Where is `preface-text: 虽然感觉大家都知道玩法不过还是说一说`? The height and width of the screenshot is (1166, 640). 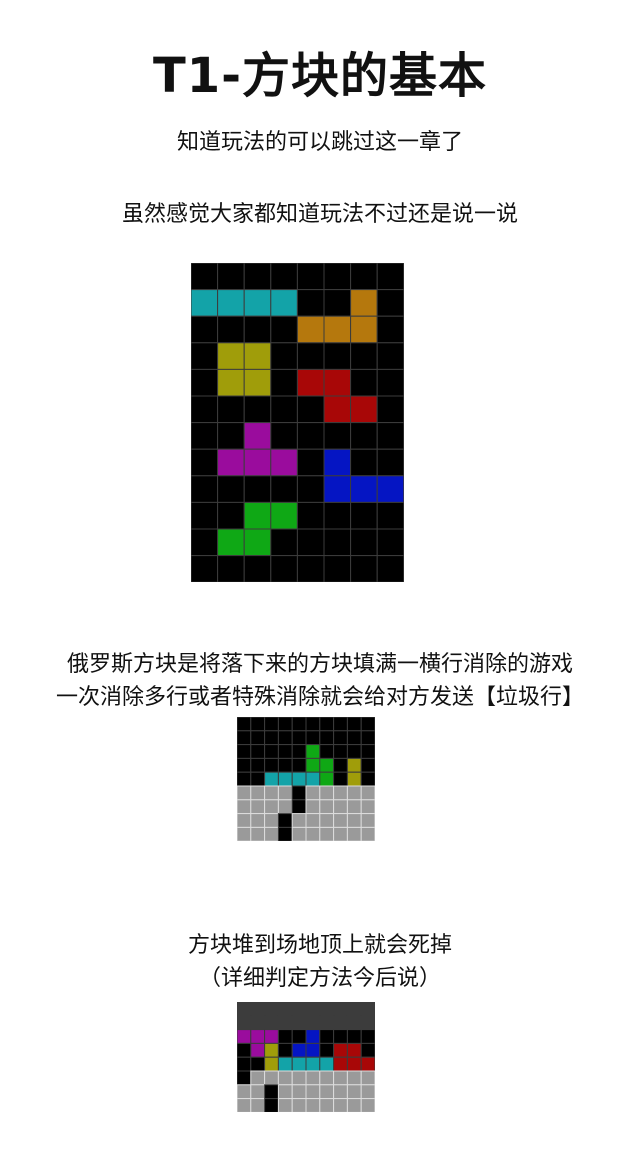 preface-text: 虽然感觉大家都知道玩法不过还是说一说 is located at coordinates (319, 214).